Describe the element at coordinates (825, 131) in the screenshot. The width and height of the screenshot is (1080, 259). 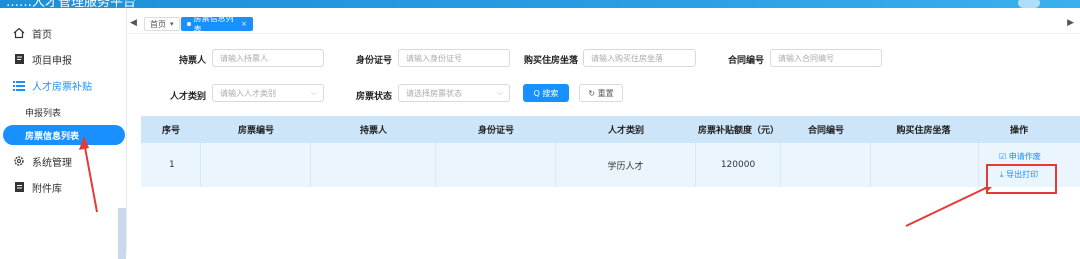
I see `col-contract-no: 合同编号` at that location.